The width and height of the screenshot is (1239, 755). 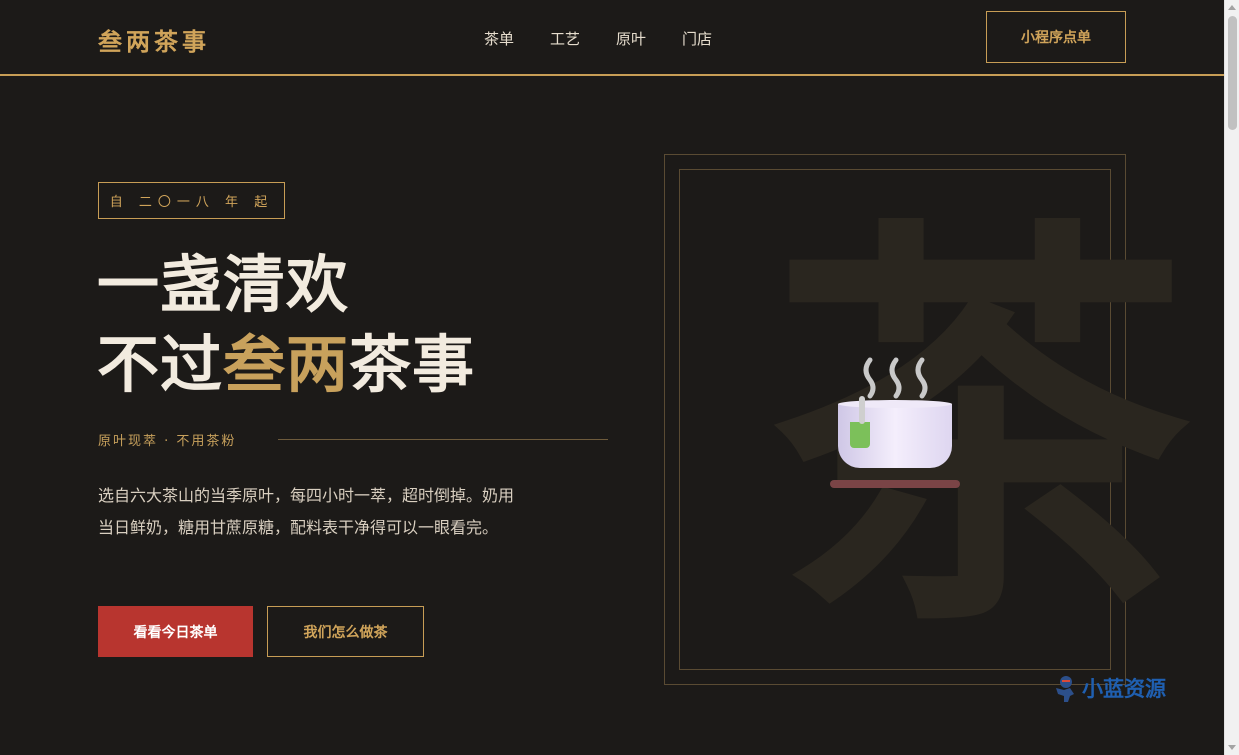 What do you see at coordinates (1232, 7) in the screenshot?
I see `scroll-up-arrow-icon` at bounding box center [1232, 7].